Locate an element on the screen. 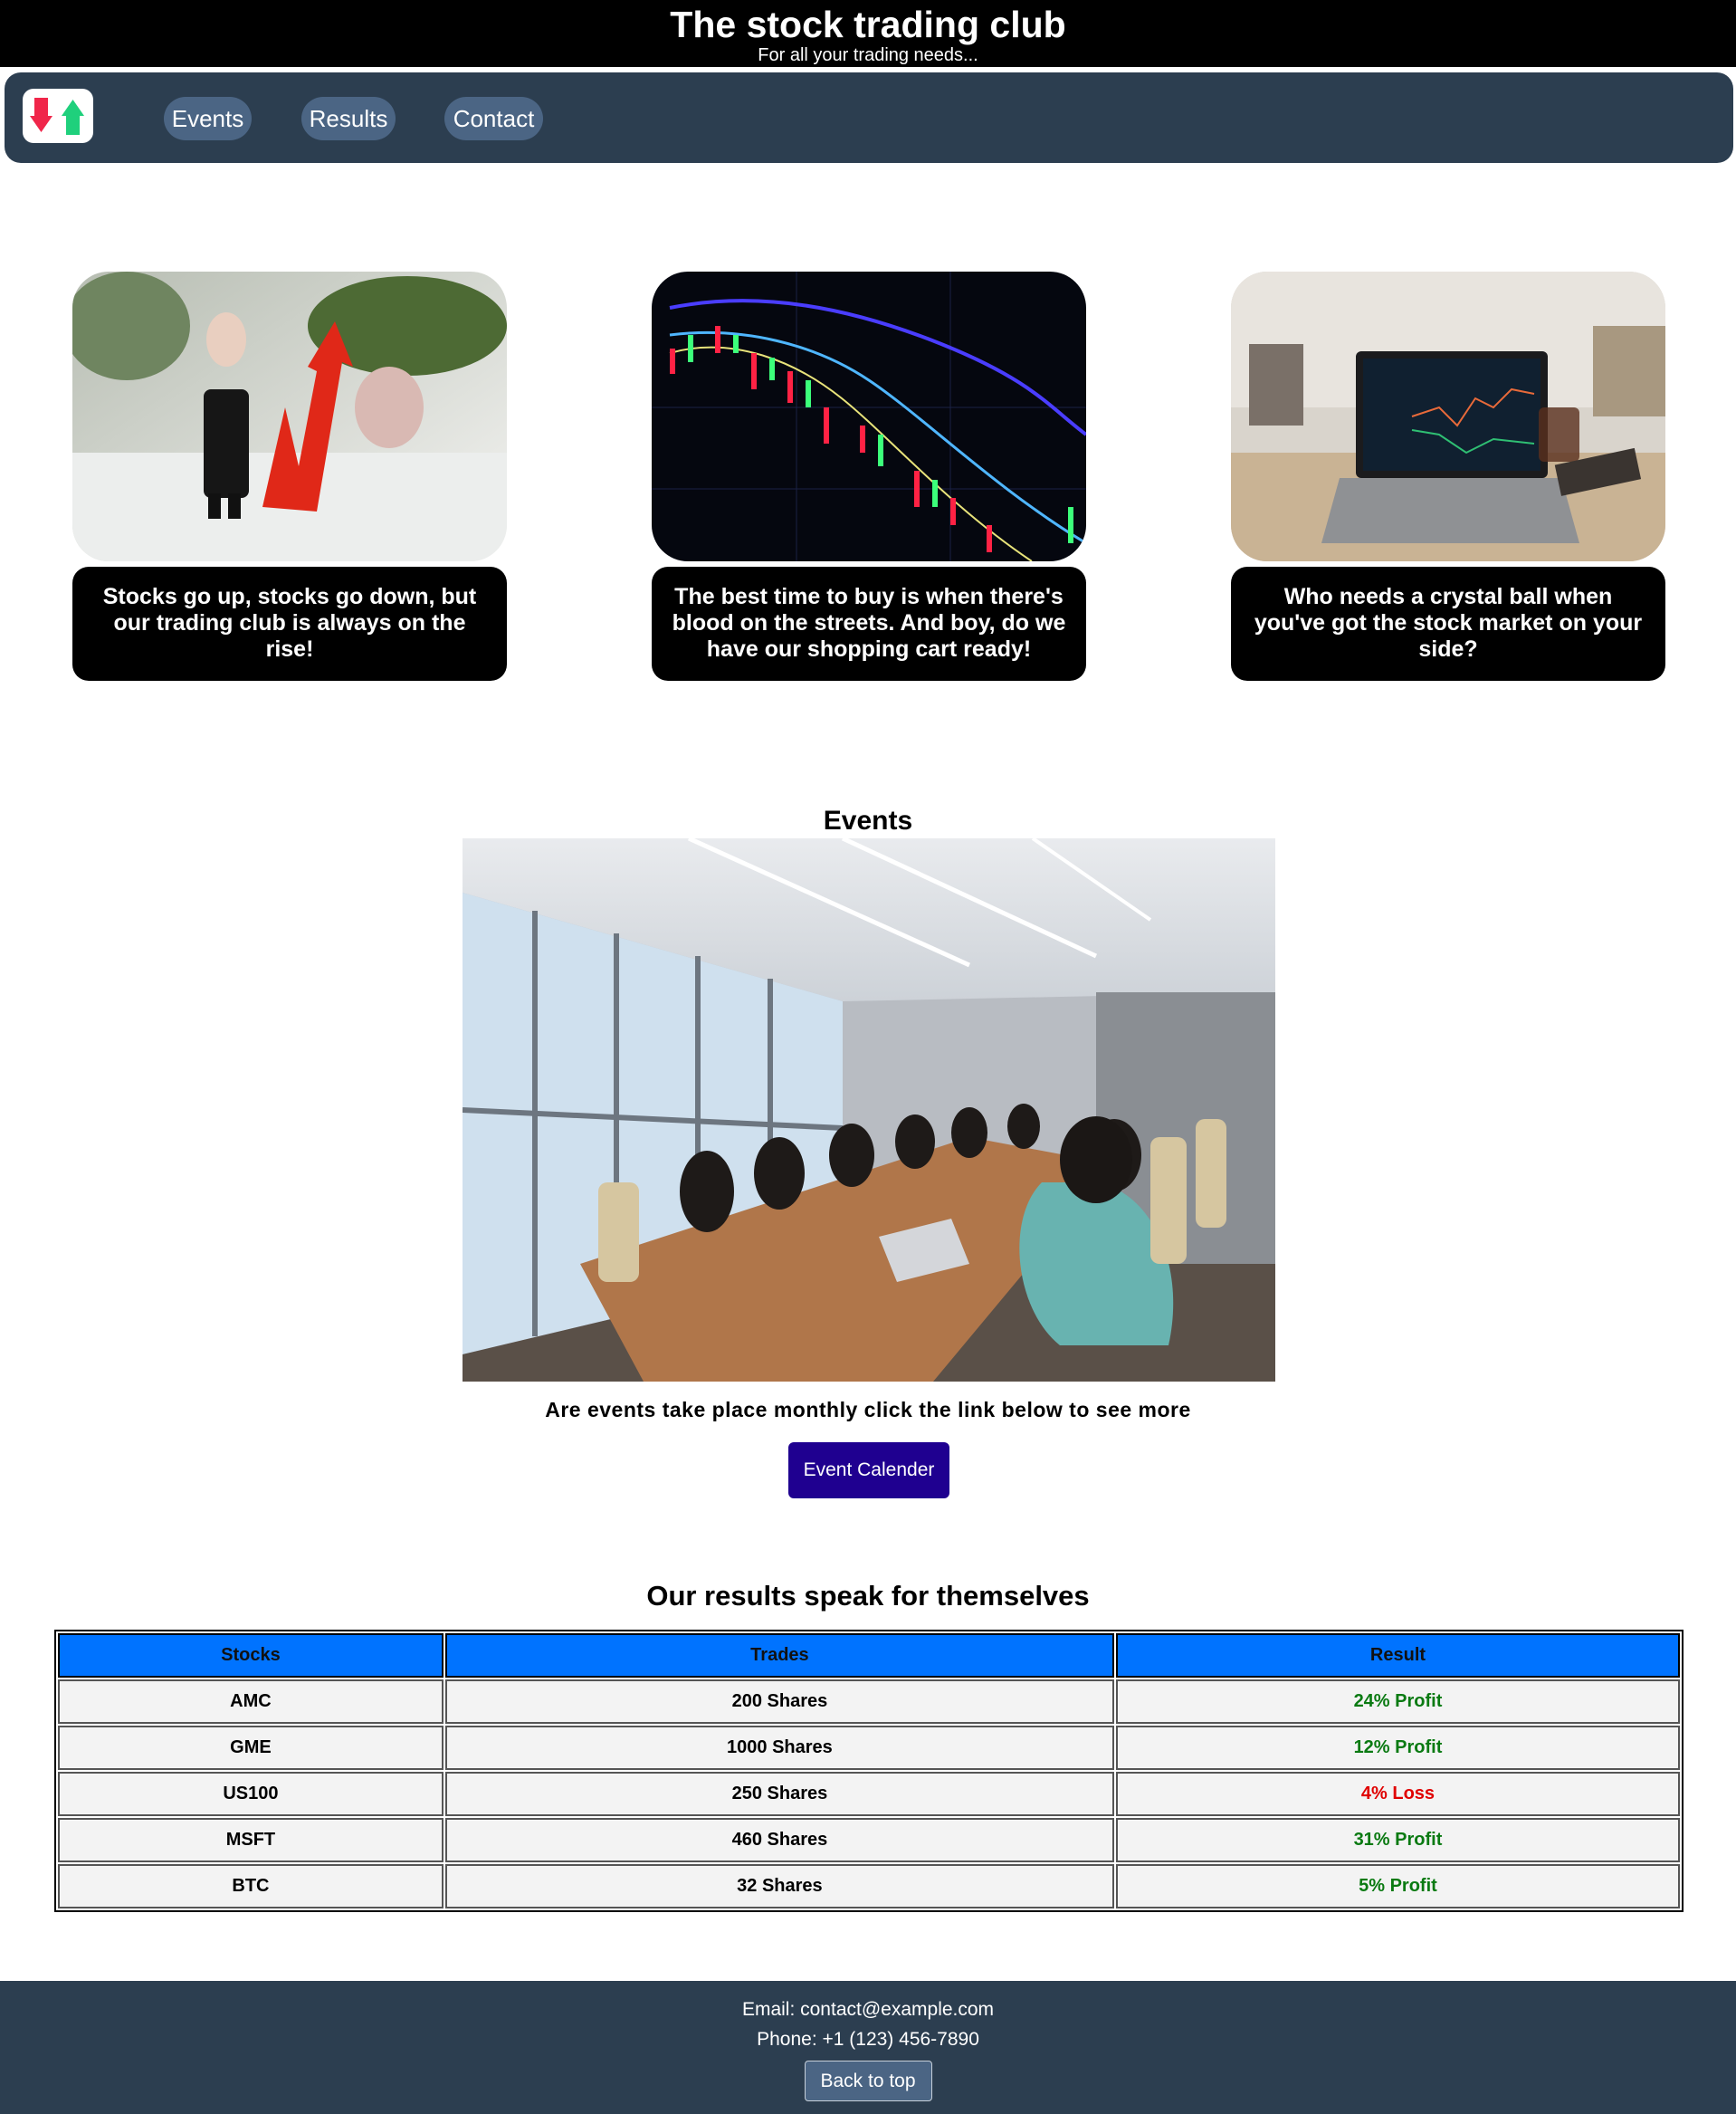  result-cell: 4% Loss is located at coordinates (1397, 1794).